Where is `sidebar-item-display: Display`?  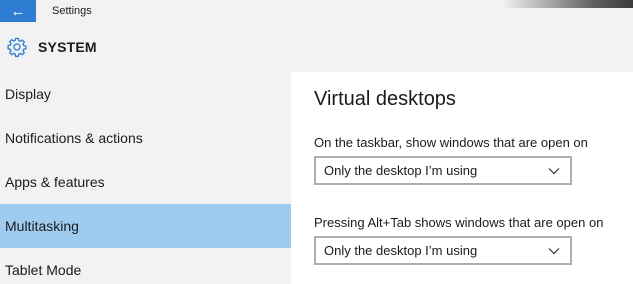
sidebar-item-display: Display is located at coordinates (145, 94).